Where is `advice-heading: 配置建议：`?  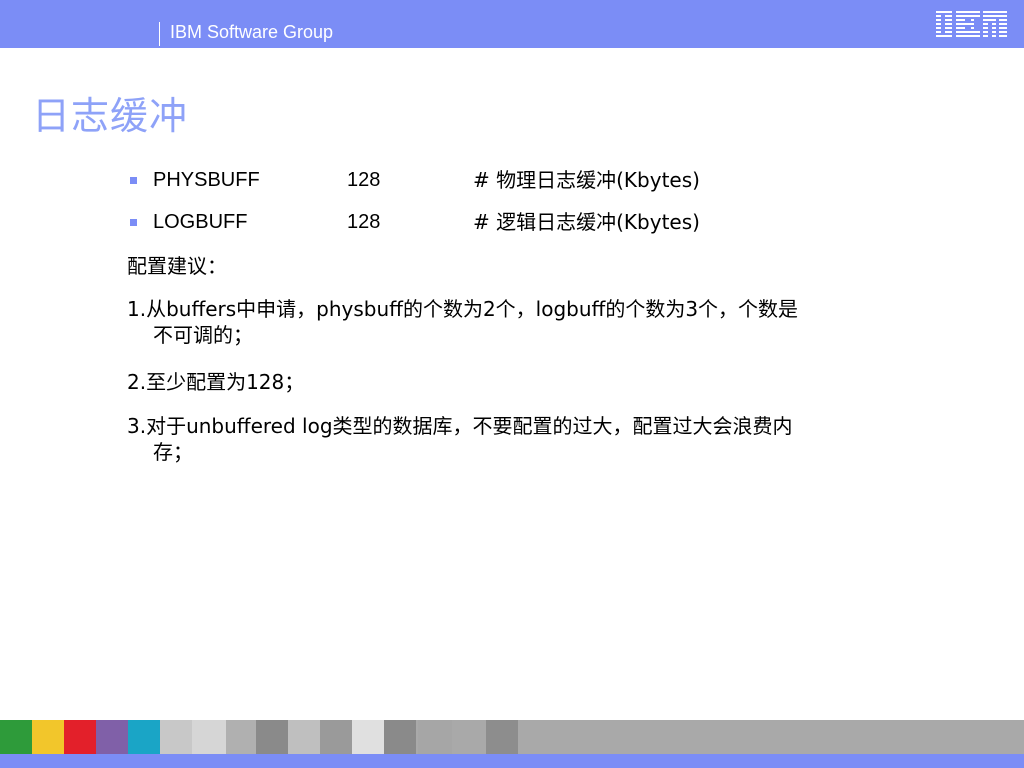 advice-heading: 配置建议： is located at coordinates (177, 266).